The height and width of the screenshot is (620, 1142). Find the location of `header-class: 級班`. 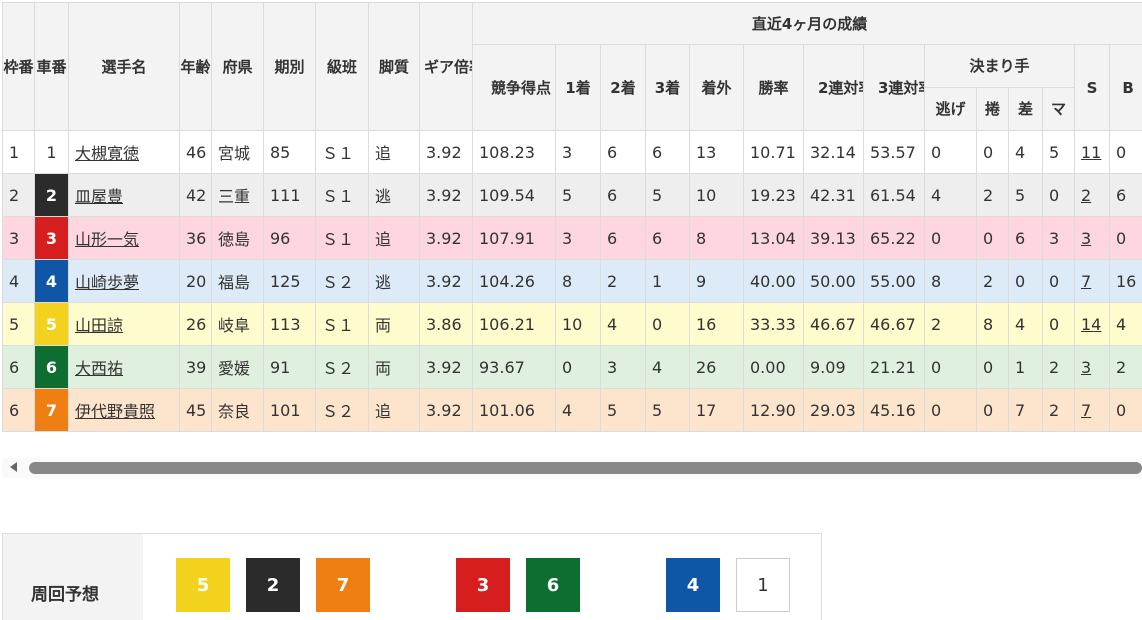

header-class: 級班 is located at coordinates (342, 66).